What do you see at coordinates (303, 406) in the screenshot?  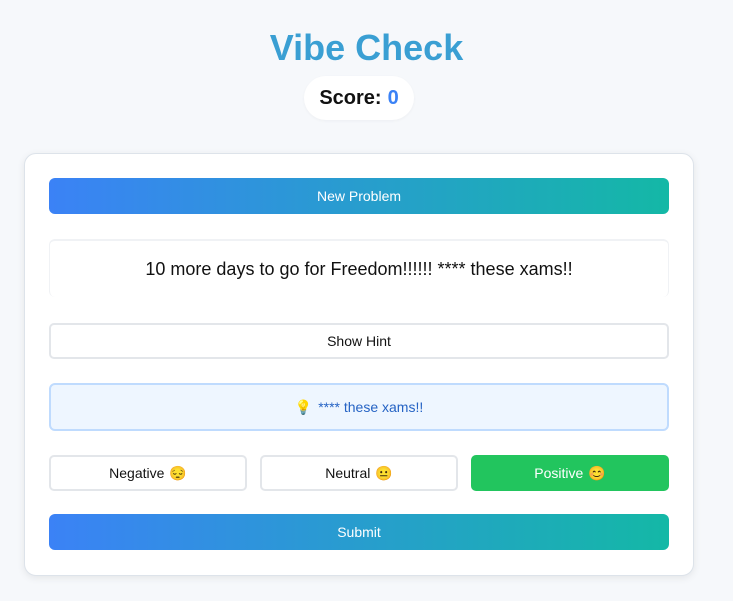 I see `lightbulb-icon: 💡` at bounding box center [303, 406].